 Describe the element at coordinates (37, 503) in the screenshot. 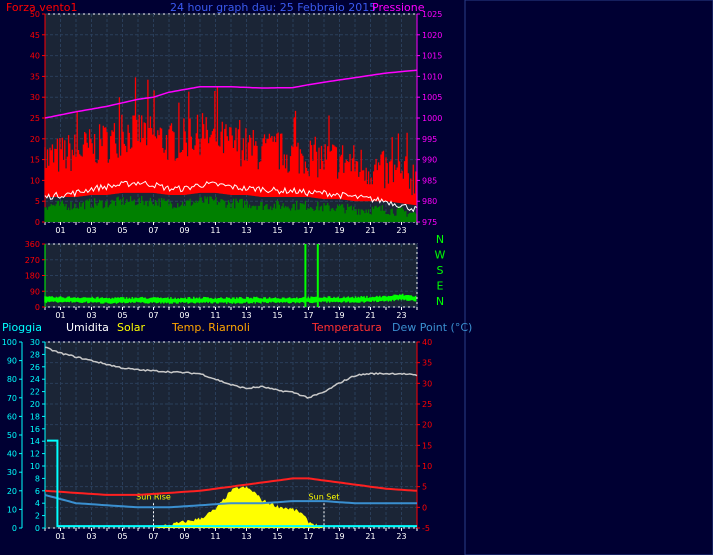

I see `humidity-y-tick-label: 4` at that location.